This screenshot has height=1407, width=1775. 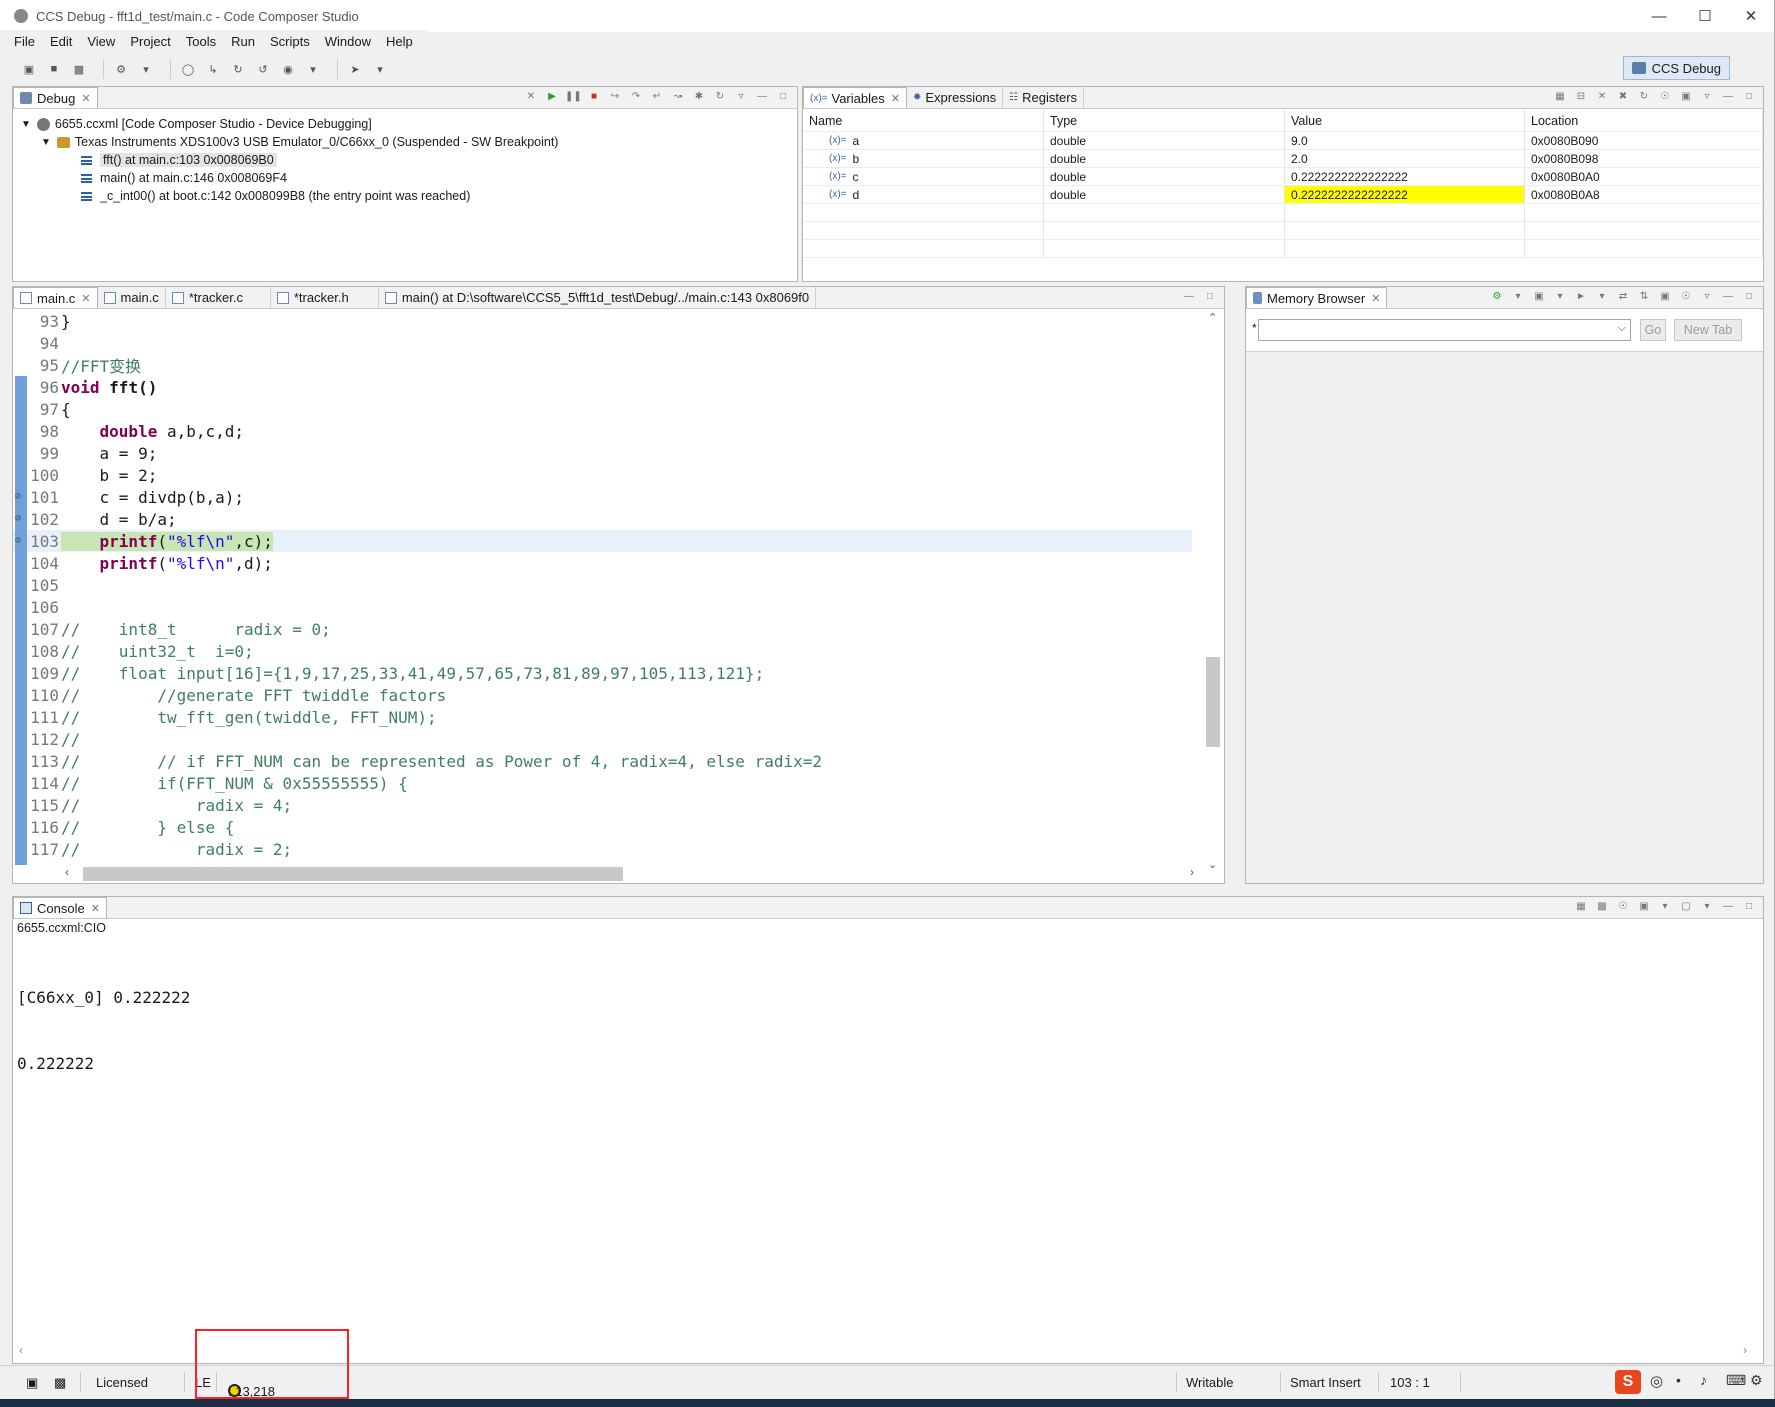 What do you see at coordinates (1283, 159) in the screenshot?
I see `table-row: (x)= b double 2.0 0x0080B098` at bounding box center [1283, 159].